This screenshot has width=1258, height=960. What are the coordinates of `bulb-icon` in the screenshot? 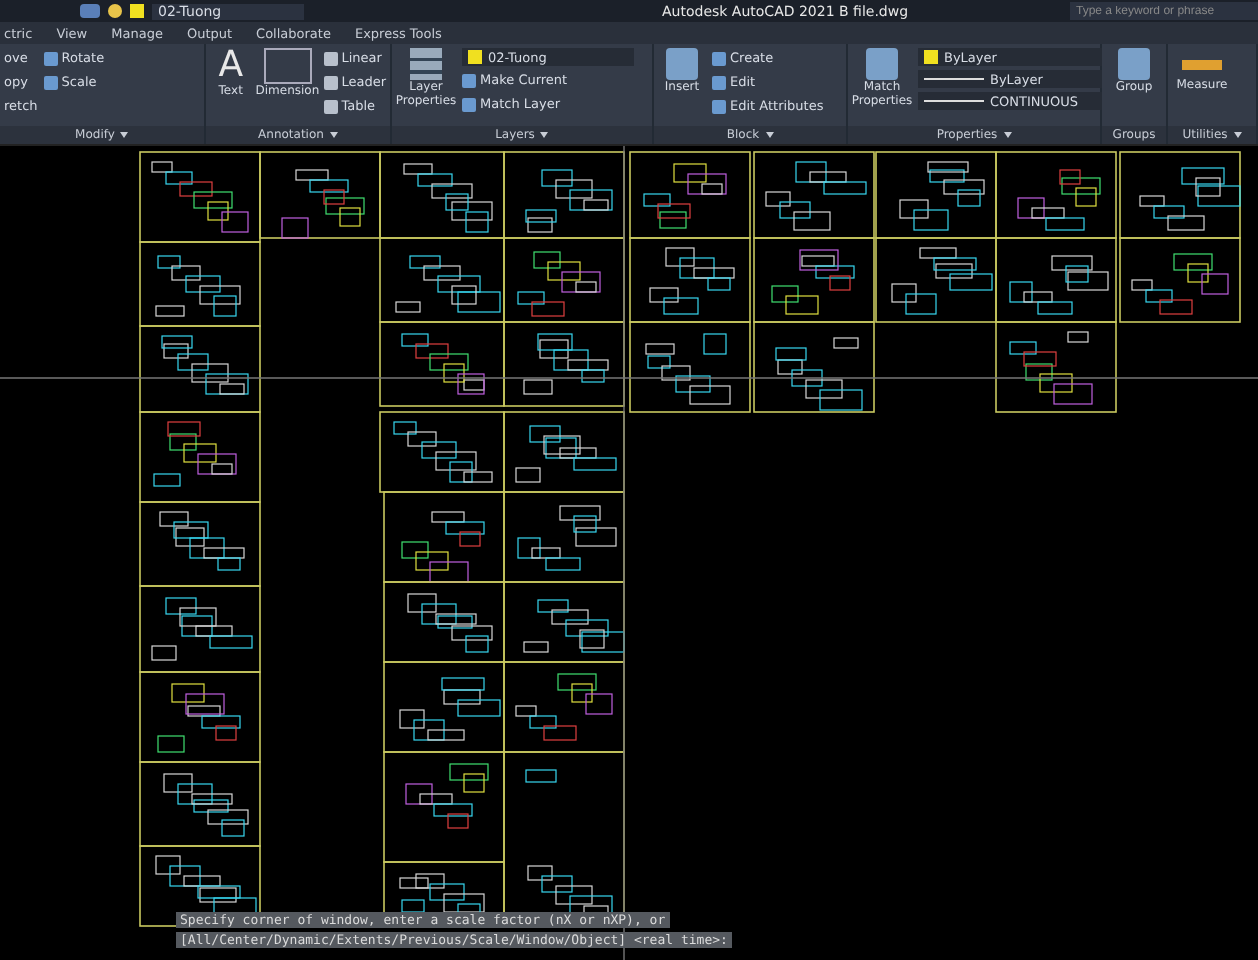 It's located at (115, 11).